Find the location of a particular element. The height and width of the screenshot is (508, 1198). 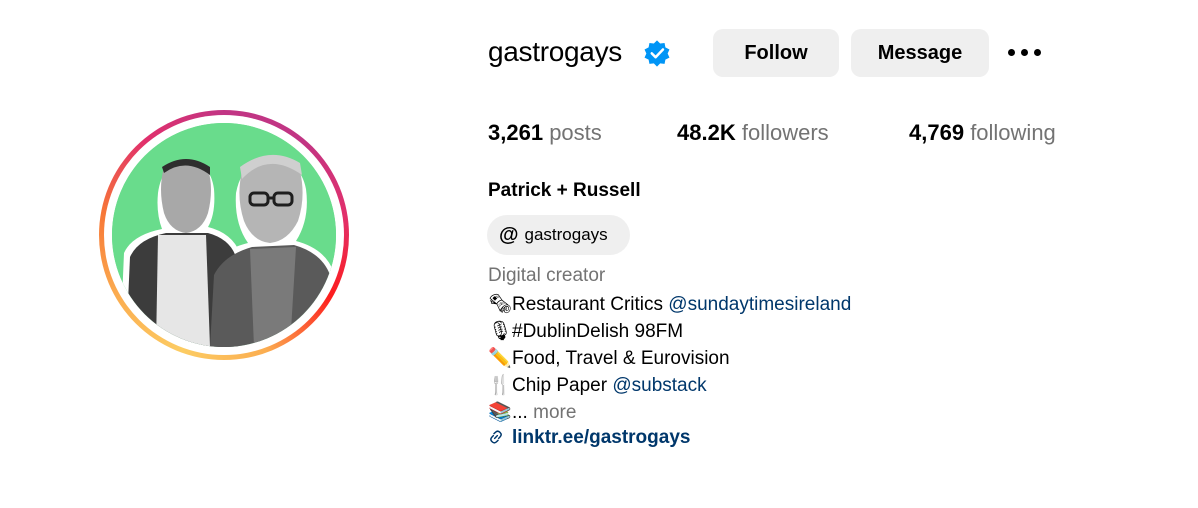

newspaper-icon: 🗞 is located at coordinates (500, 304).